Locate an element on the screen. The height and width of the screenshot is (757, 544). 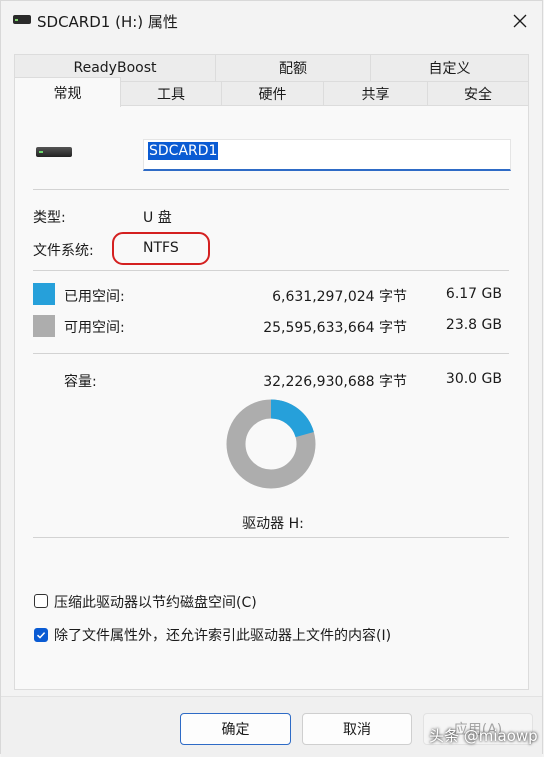
tab-tools: 工具 is located at coordinates (171, 94).